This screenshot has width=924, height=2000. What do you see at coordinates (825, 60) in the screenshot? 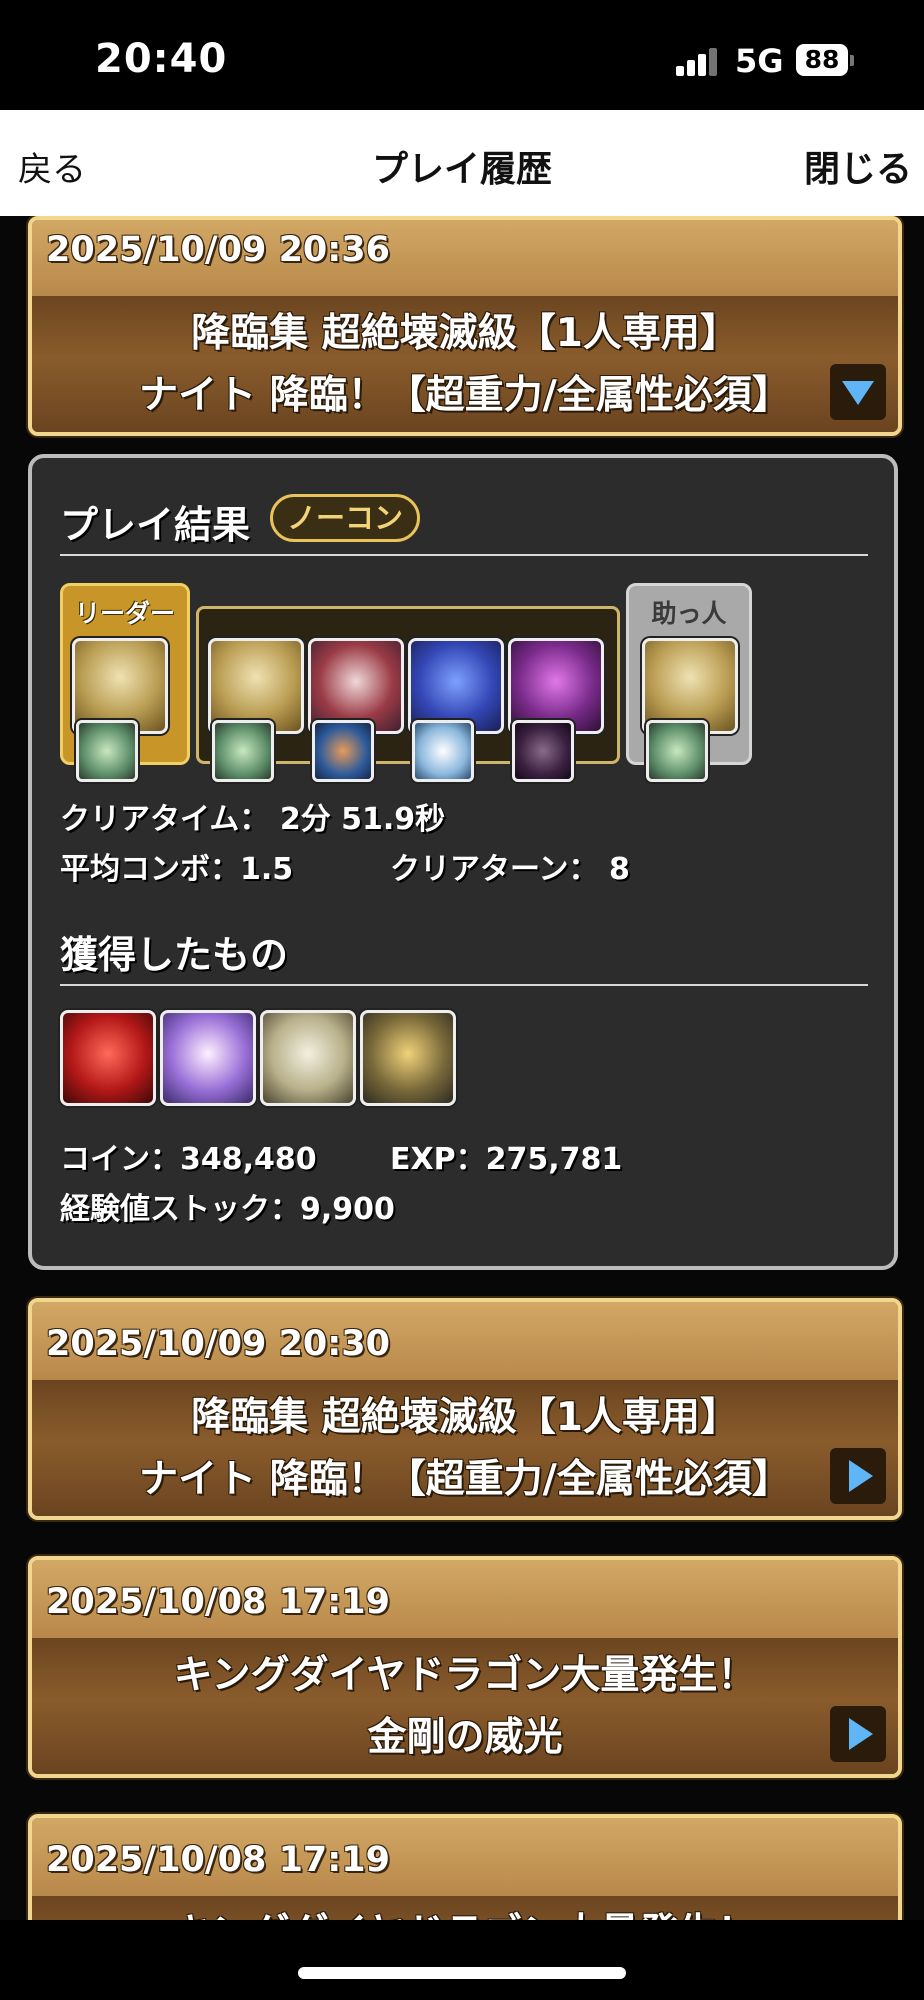
I see `battery-icon: 88` at bounding box center [825, 60].